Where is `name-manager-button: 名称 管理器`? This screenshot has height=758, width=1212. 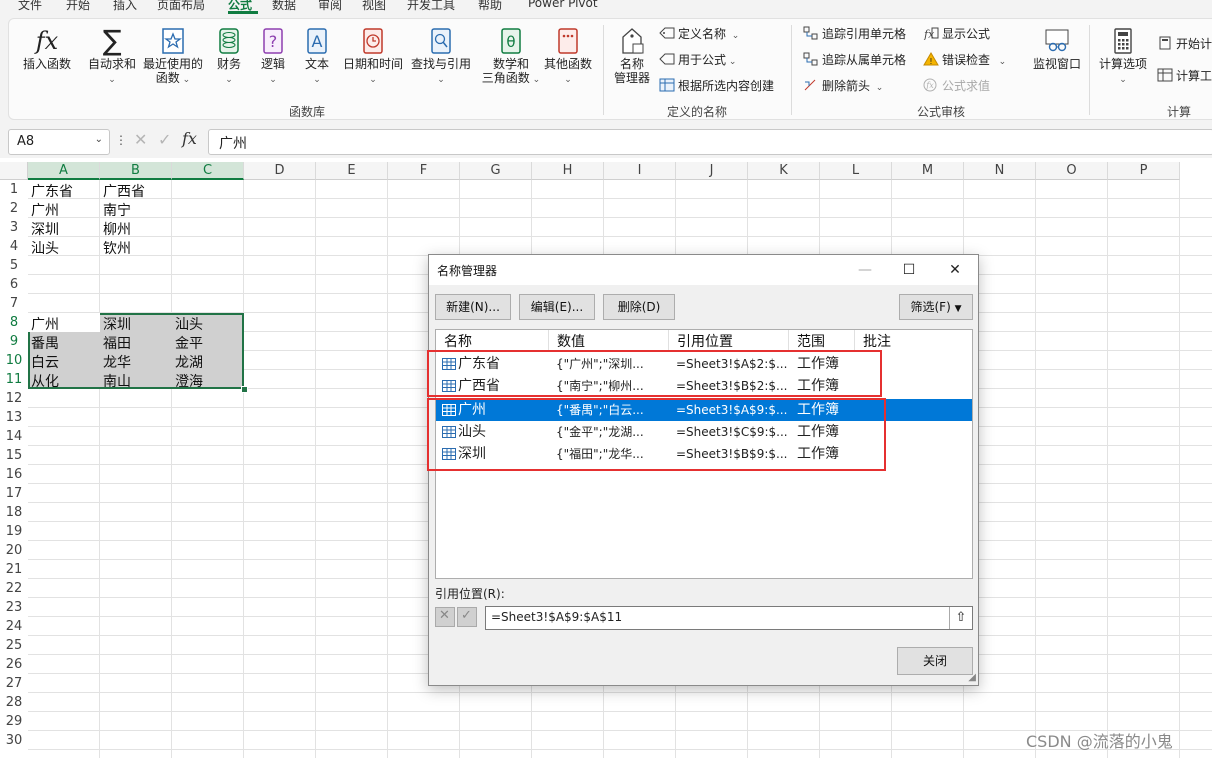 name-manager-button: 名称 管理器 is located at coordinates (632, 56).